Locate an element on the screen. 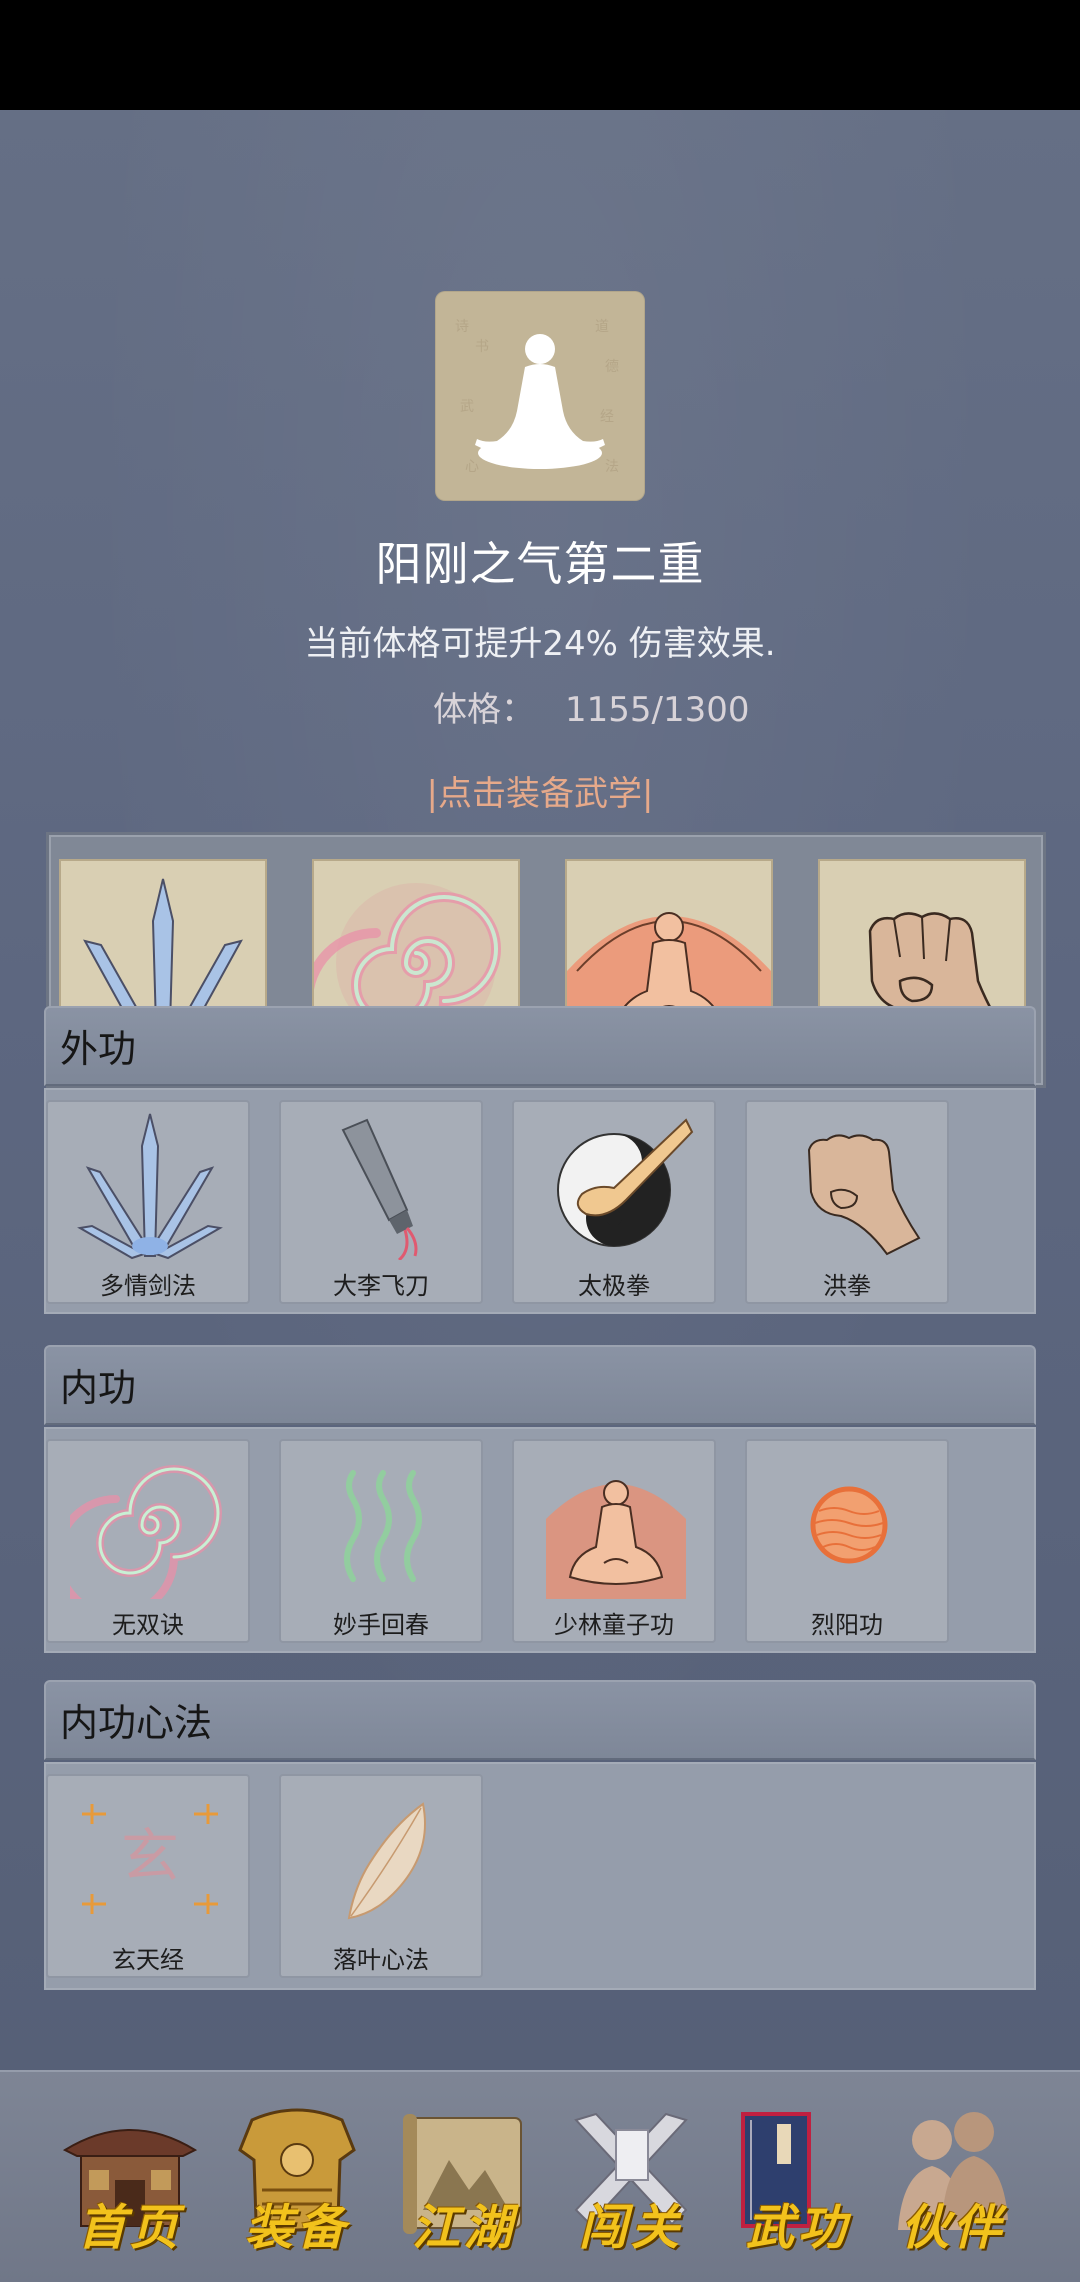  skill-label: 无双诀 is located at coordinates (148, 1625).